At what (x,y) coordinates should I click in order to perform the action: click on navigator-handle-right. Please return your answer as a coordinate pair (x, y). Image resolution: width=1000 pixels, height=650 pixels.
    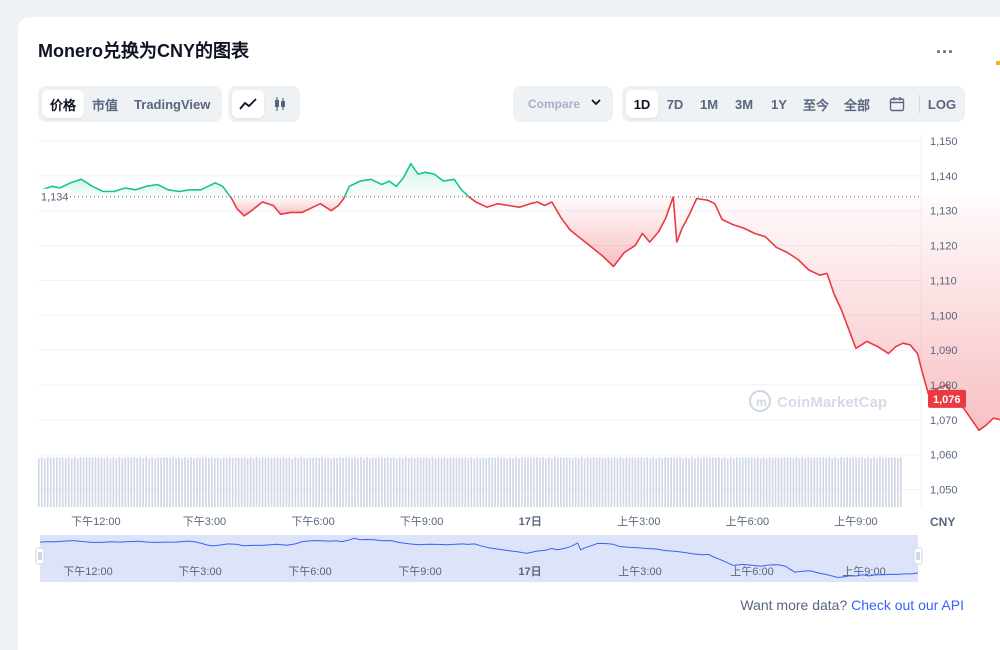
    Looking at the image, I should click on (918, 556).